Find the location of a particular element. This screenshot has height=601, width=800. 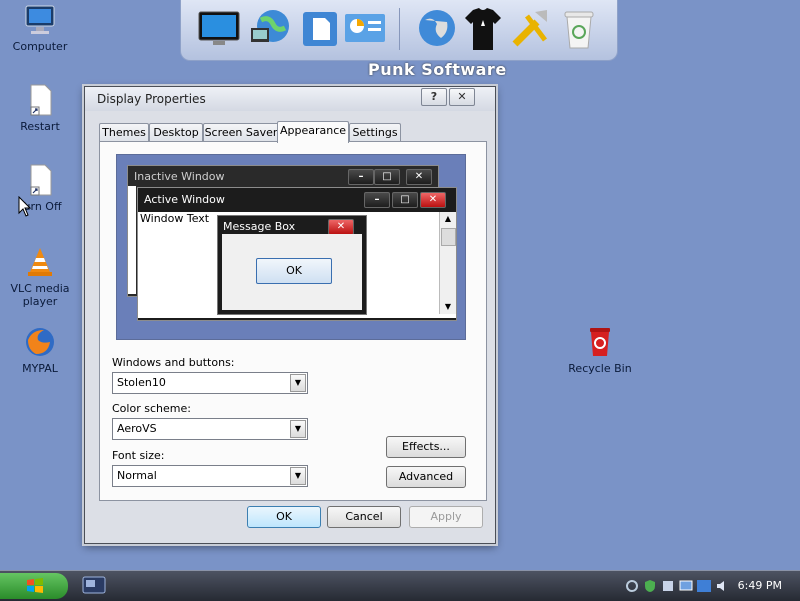

clock: 6:49 PM is located at coordinates (760, 585).